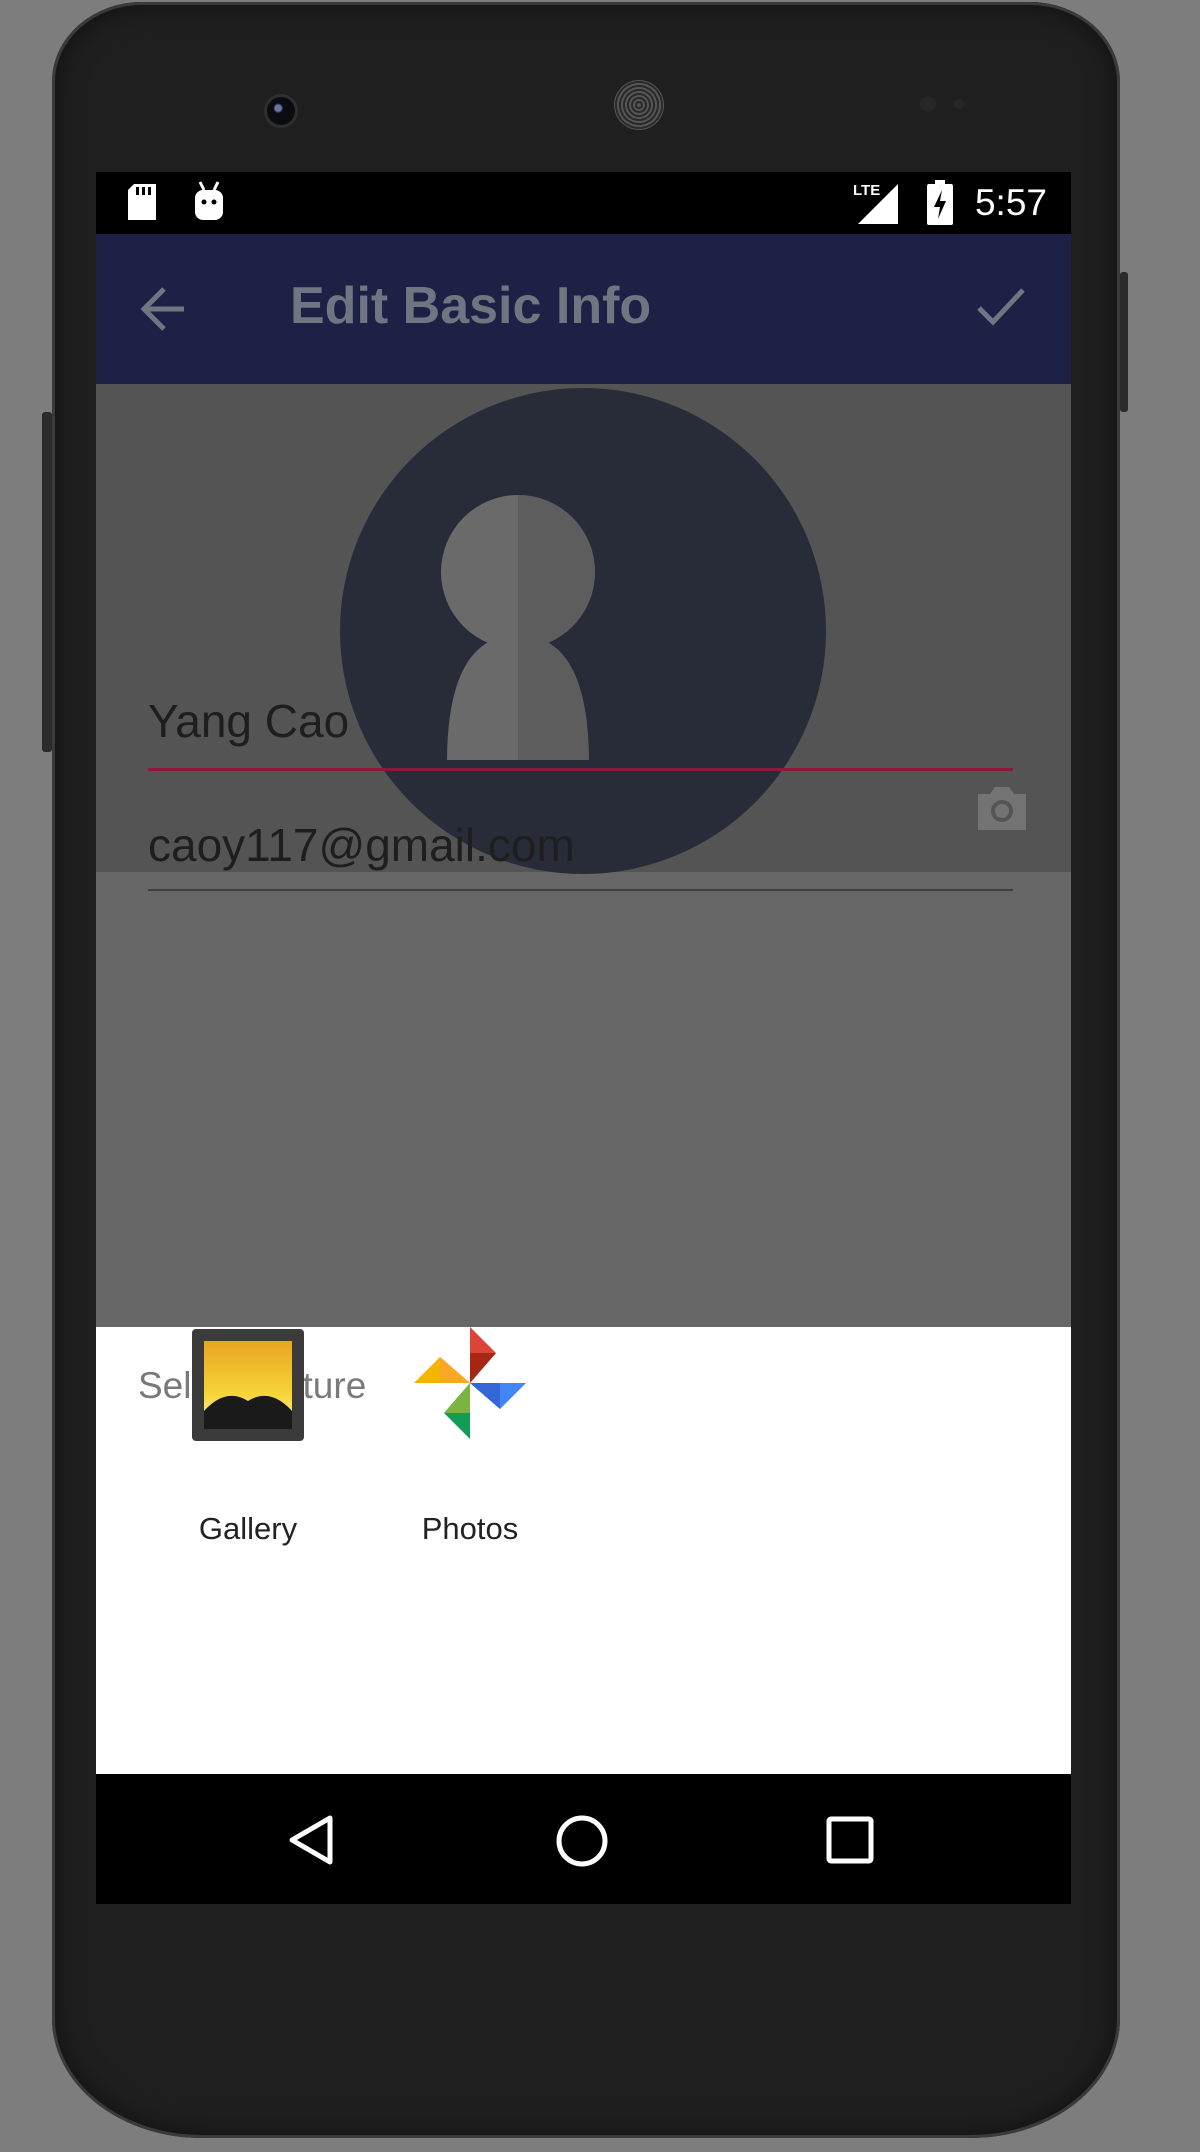 The width and height of the screenshot is (1200, 2152). What do you see at coordinates (959, 104) in the screenshot?
I see `light-sensor` at bounding box center [959, 104].